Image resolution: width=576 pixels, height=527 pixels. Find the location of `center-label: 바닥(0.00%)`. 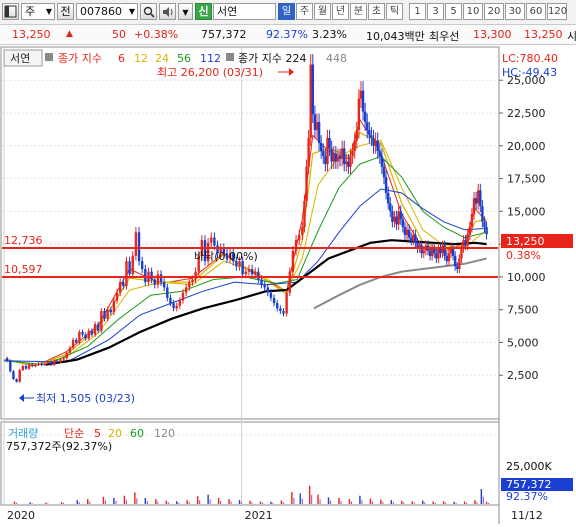

center-label: 바닥(0.00%) is located at coordinates (226, 256).